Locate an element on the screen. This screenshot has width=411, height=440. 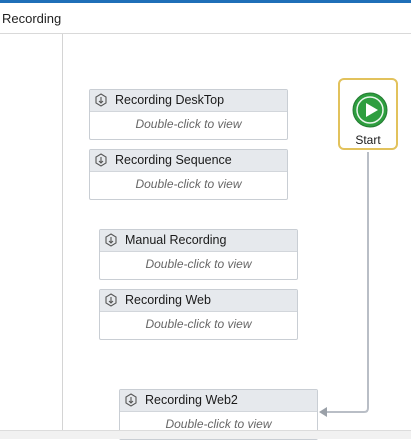
activity-title: Manual Recording is located at coordinates (176, 240).